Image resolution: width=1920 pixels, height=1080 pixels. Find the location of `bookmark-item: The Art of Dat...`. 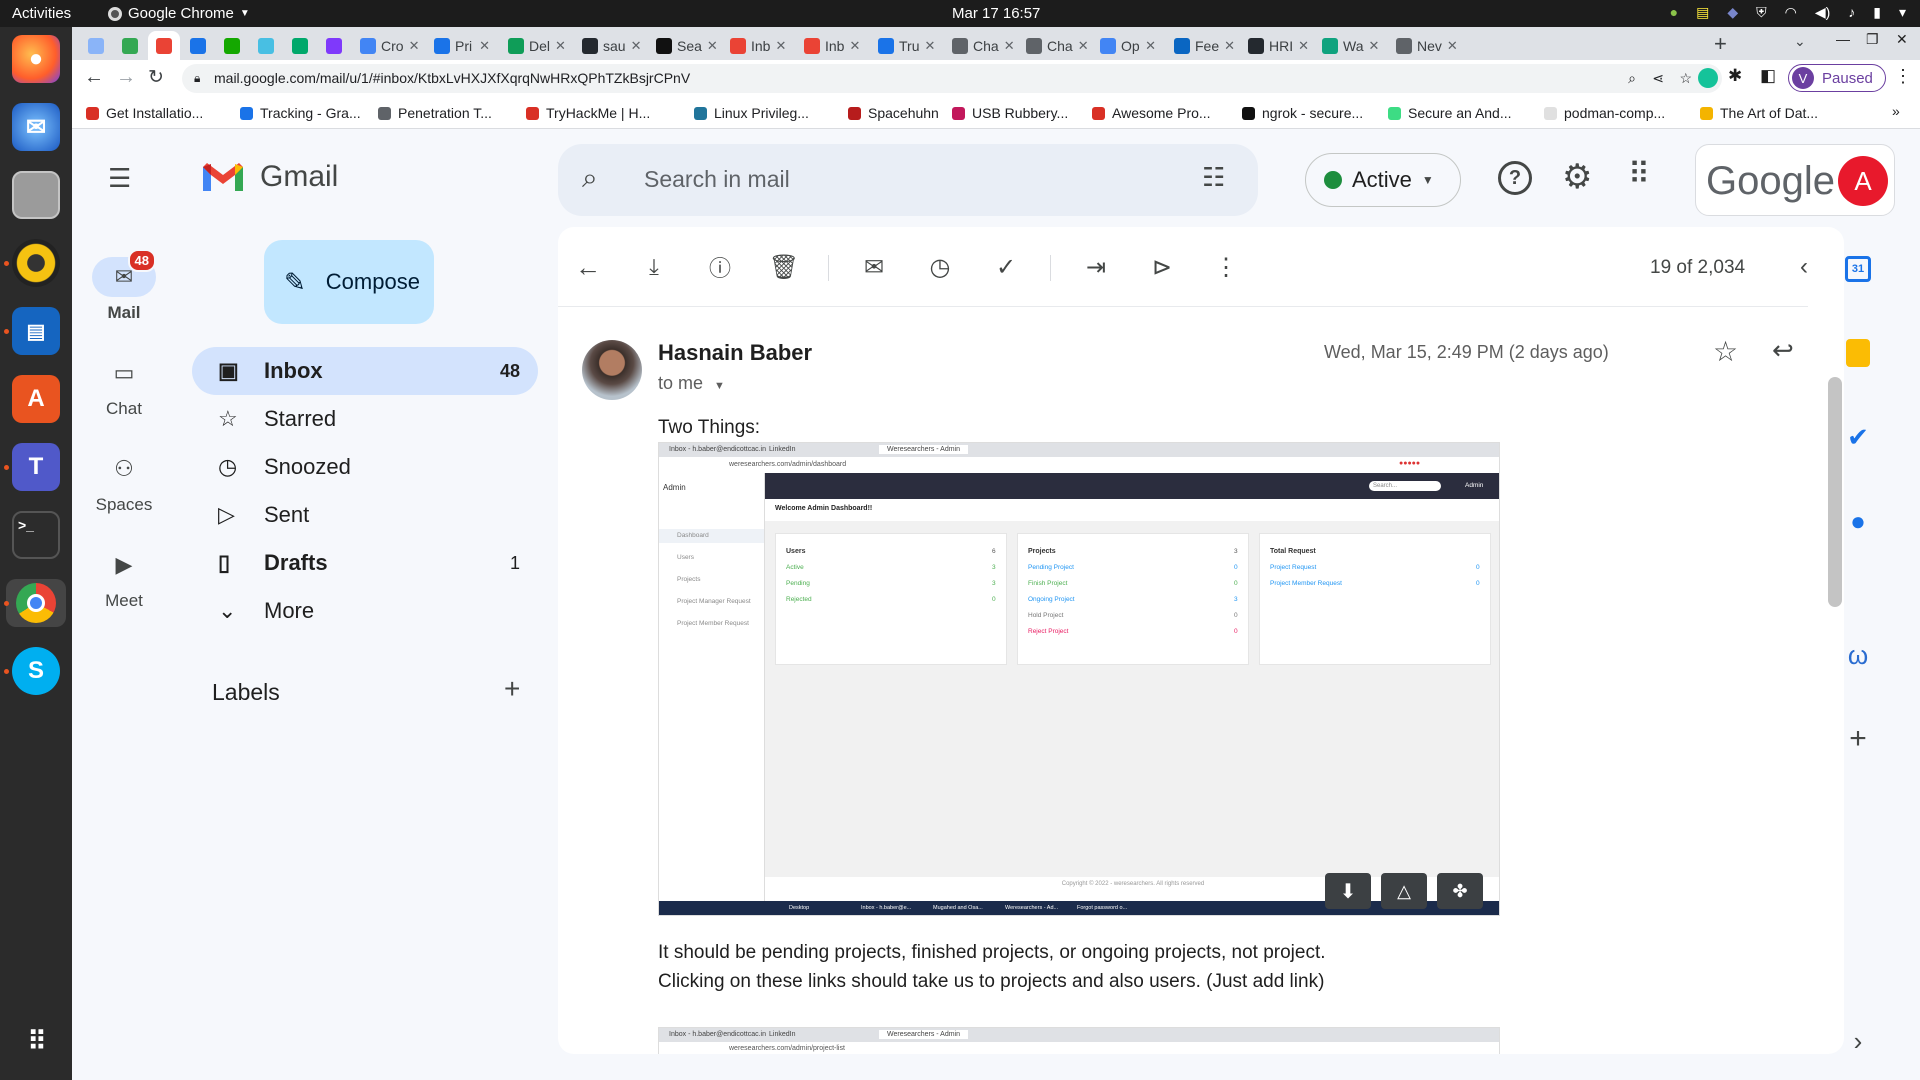

bookmark-item: The Art of Dat... is located at coordinates (1759, 113).